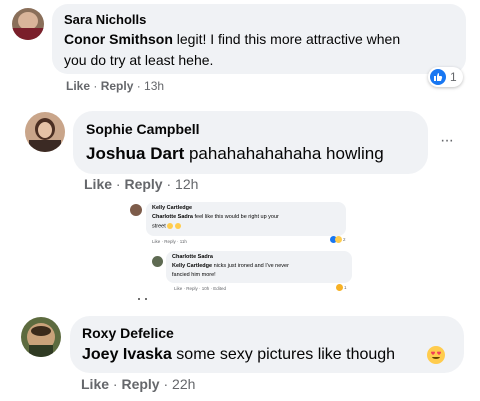  I want to click on mention-link: Joey Ivaska, so click(127, 354).